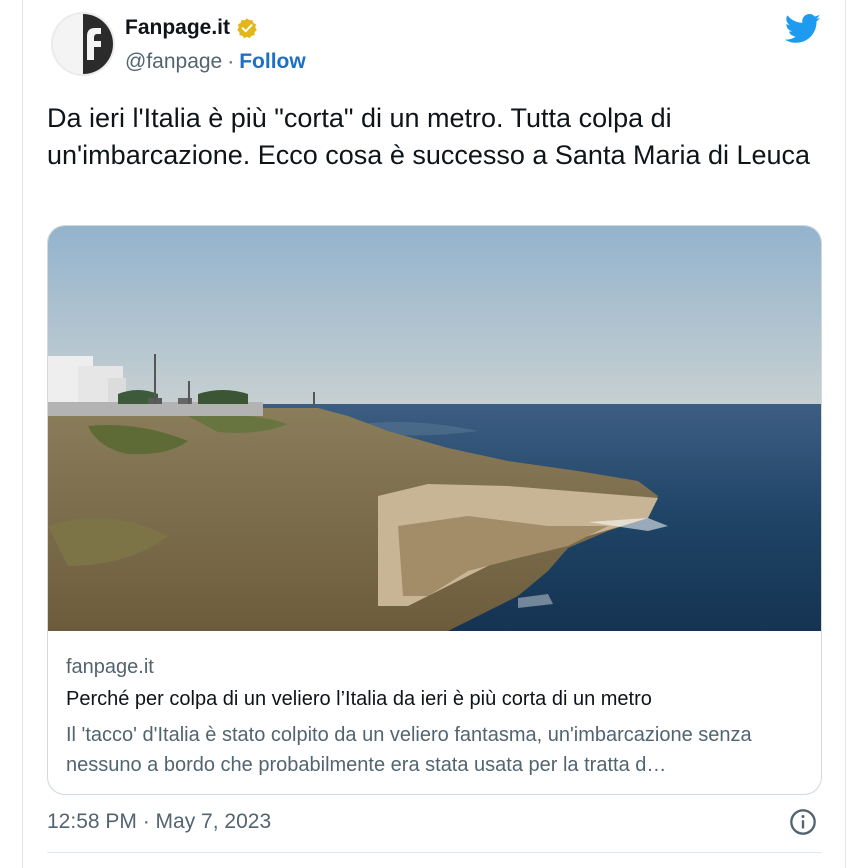  Describe the element at coordinates (110, 667) in the screenshot. I see `card-domain: fanpage.it` at that location.